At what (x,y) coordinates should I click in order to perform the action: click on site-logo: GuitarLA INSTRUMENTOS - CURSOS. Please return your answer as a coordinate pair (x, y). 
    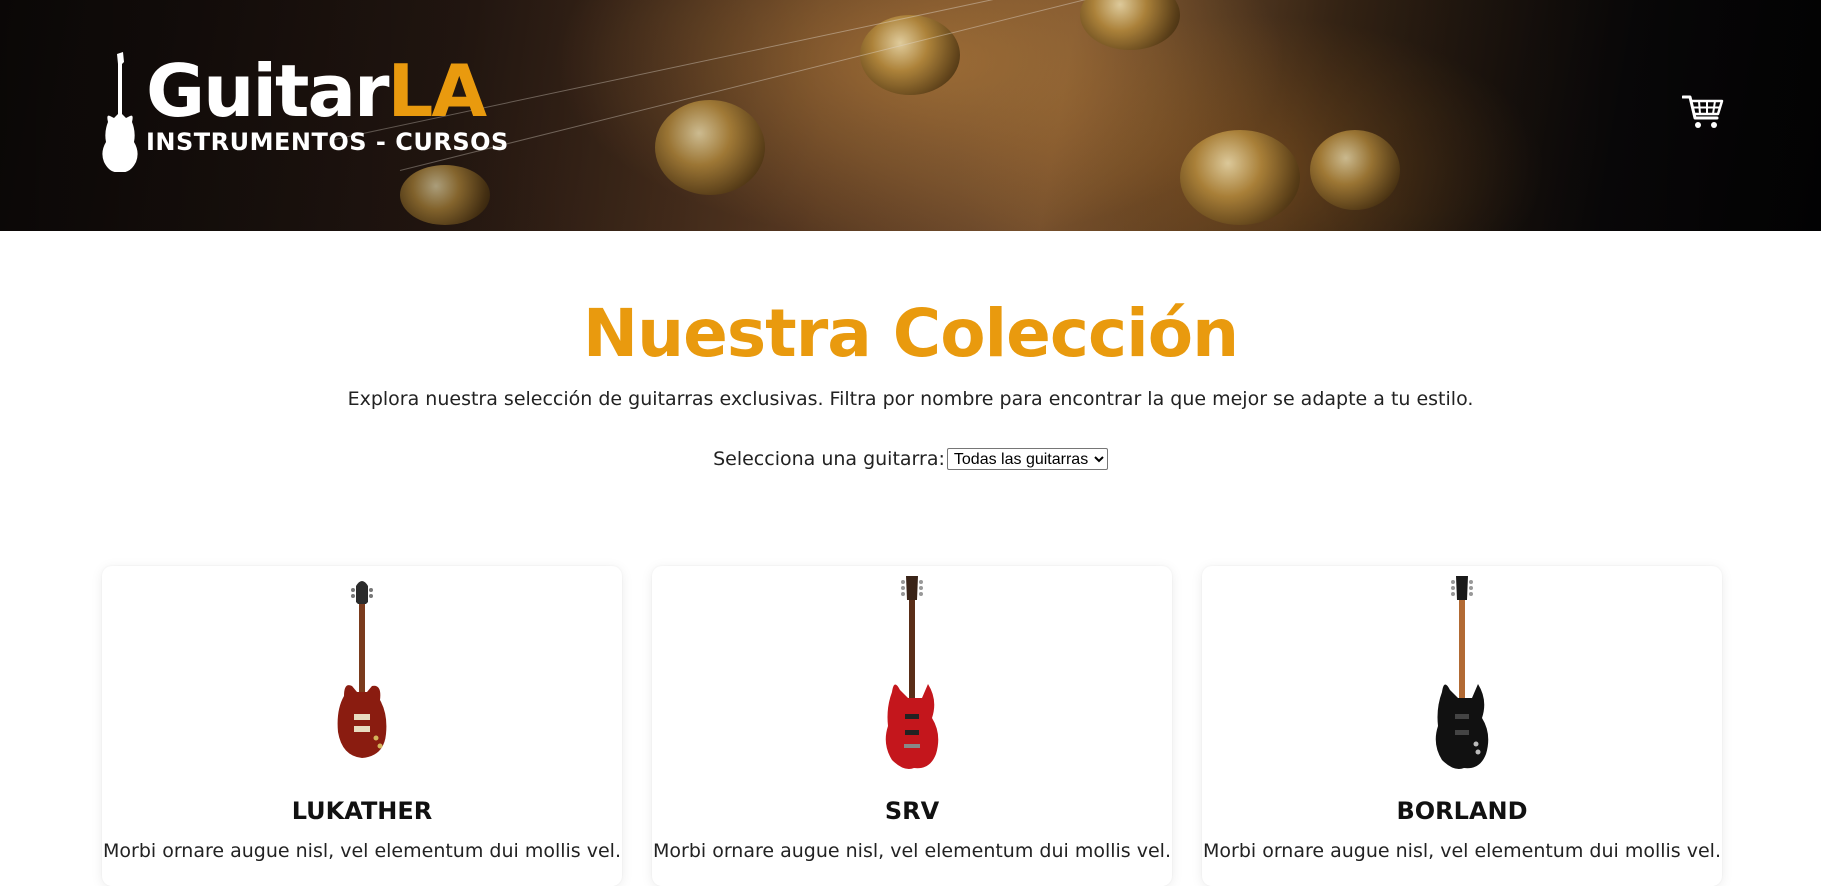
    Looking at the image, I should click on (304, 112).